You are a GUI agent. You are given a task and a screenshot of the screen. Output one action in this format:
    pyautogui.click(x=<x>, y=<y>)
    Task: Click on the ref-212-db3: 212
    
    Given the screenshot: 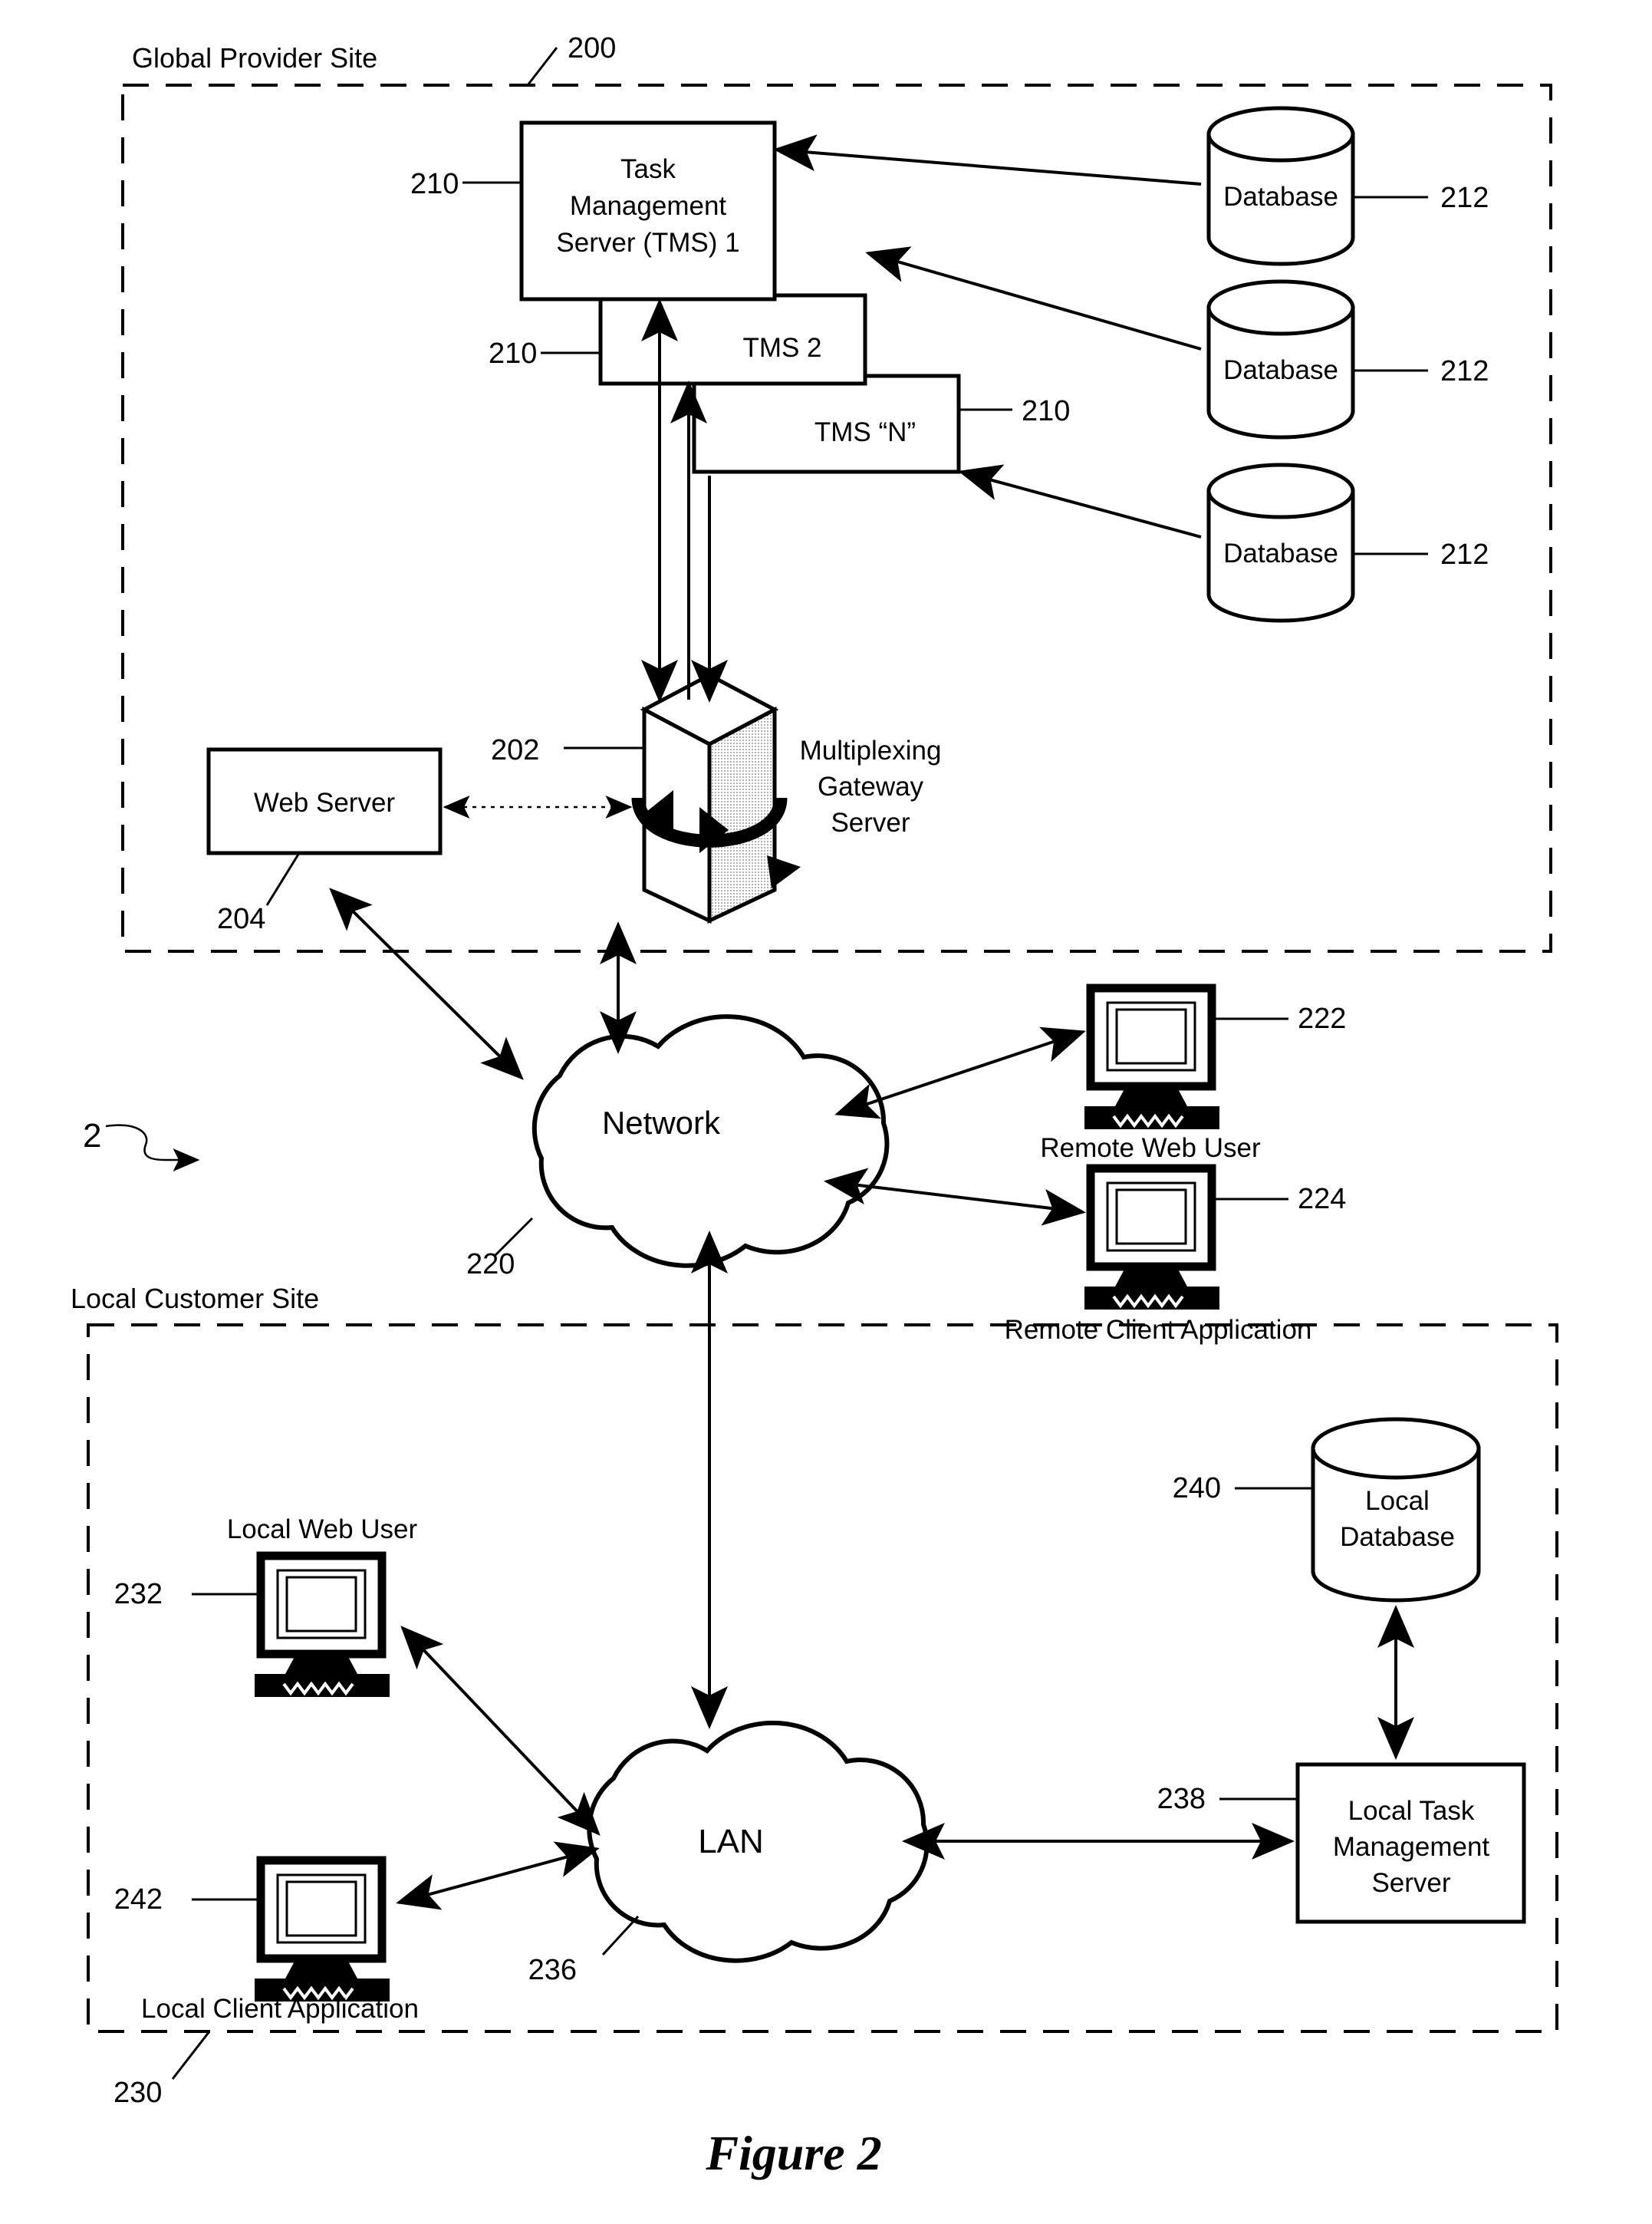 What is the action you would take?
    pyautogui.click(x=1464, y=555)
    